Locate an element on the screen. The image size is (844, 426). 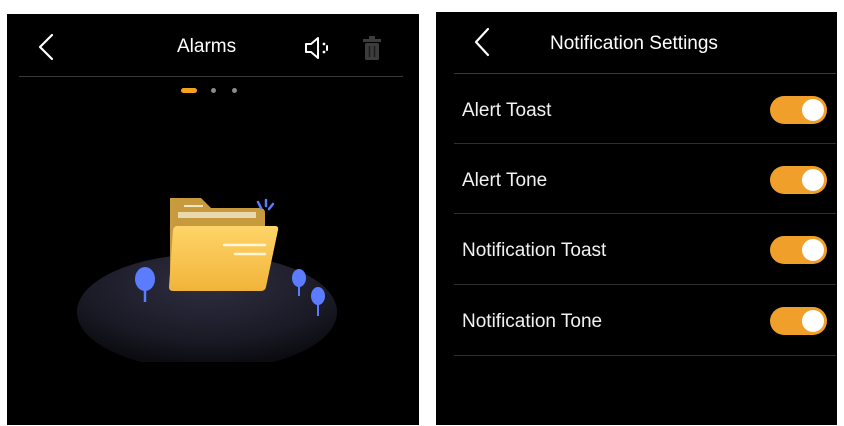
setting-label: Alert Toast is located at coordinates (507, 110).